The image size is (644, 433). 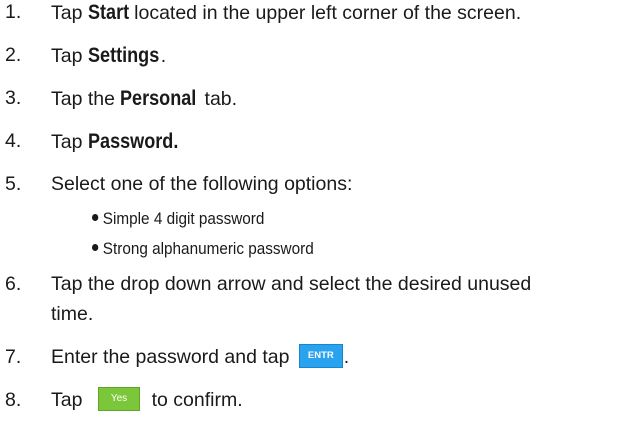 What do you see at coordinates (13, 284) in the screenshot?
I see `step-number: 6.` at bounding box center [13, 284].